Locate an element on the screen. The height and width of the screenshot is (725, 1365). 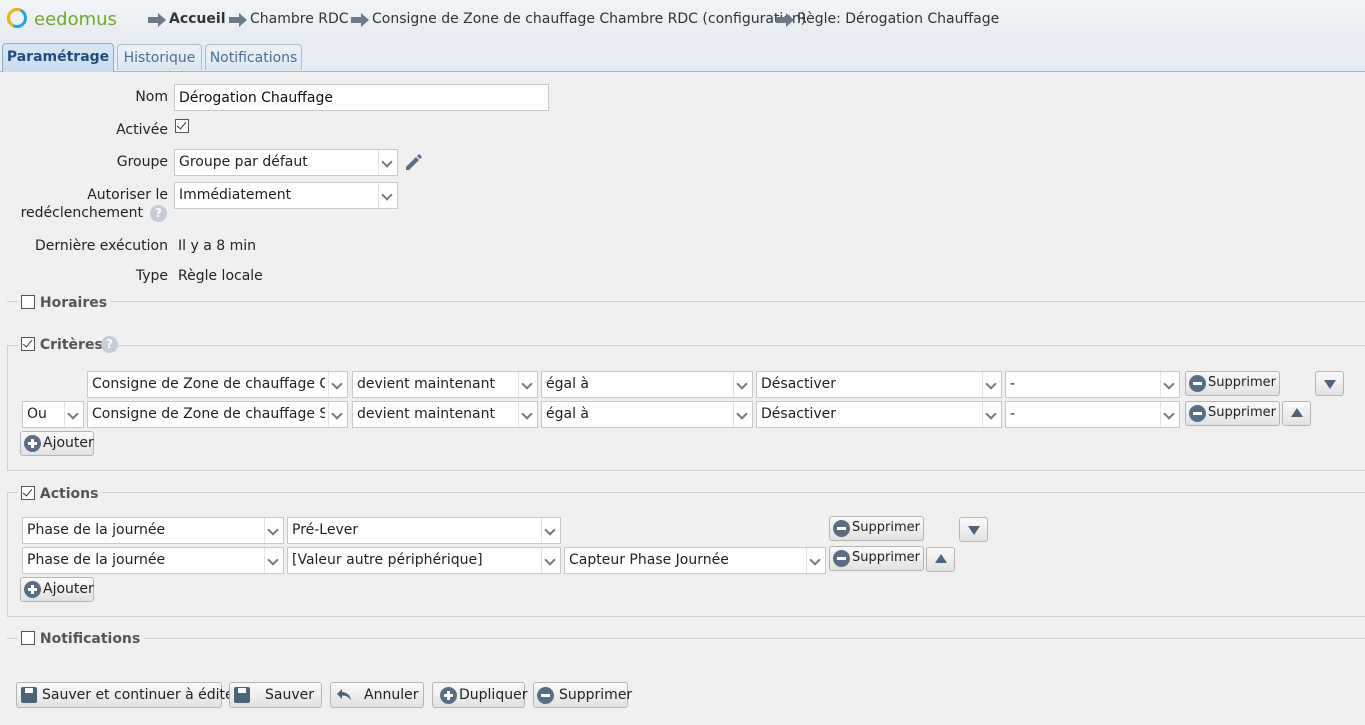
actions-label: Actions is located at coordinates (69, 494).